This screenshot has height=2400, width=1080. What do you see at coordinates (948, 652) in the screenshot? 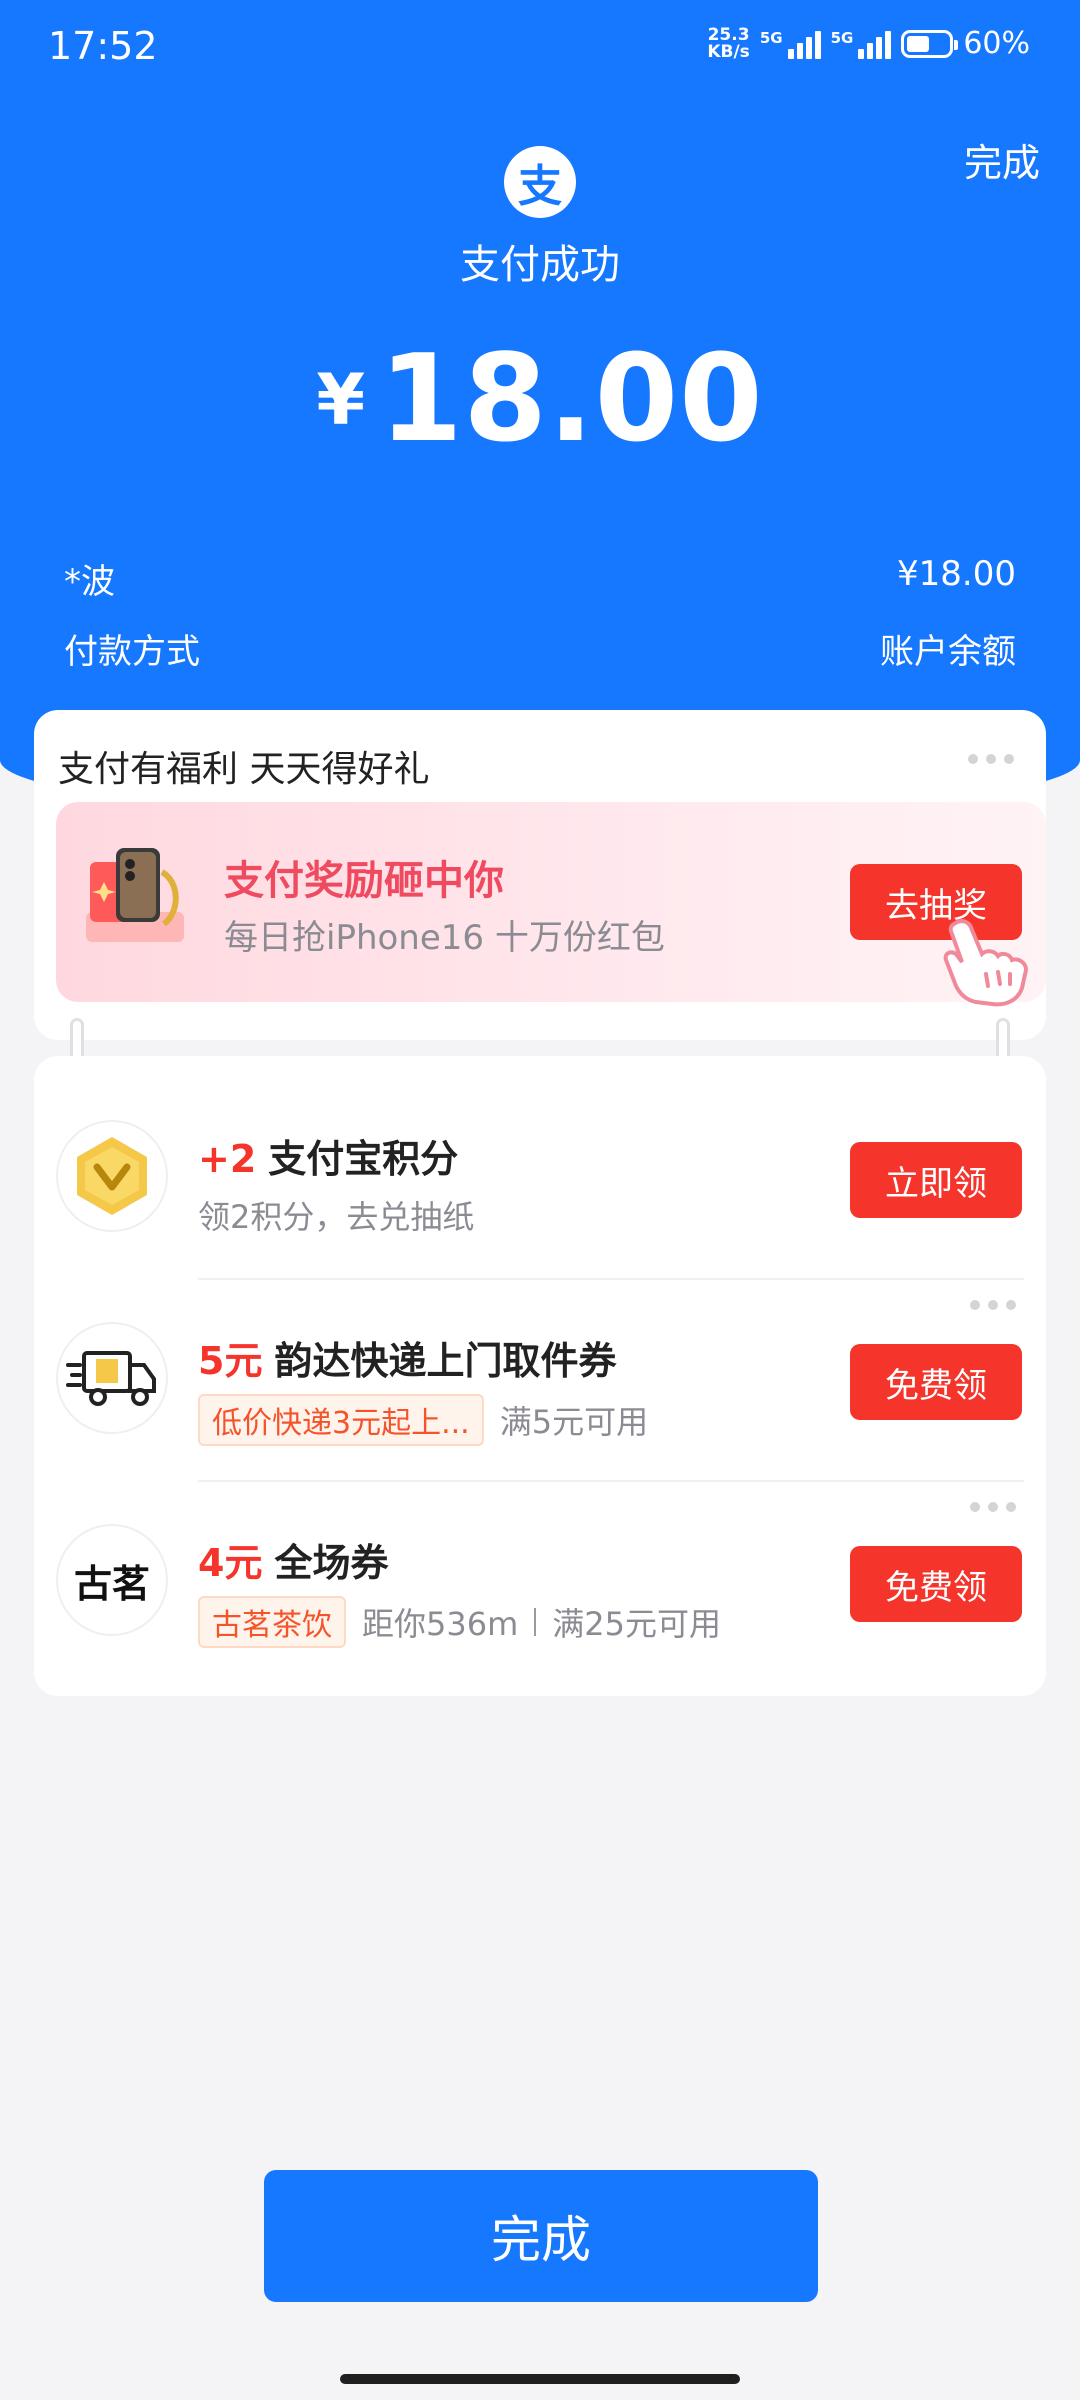
I see `account-balance-label: 账户余额` at bounding box center [948, 652].